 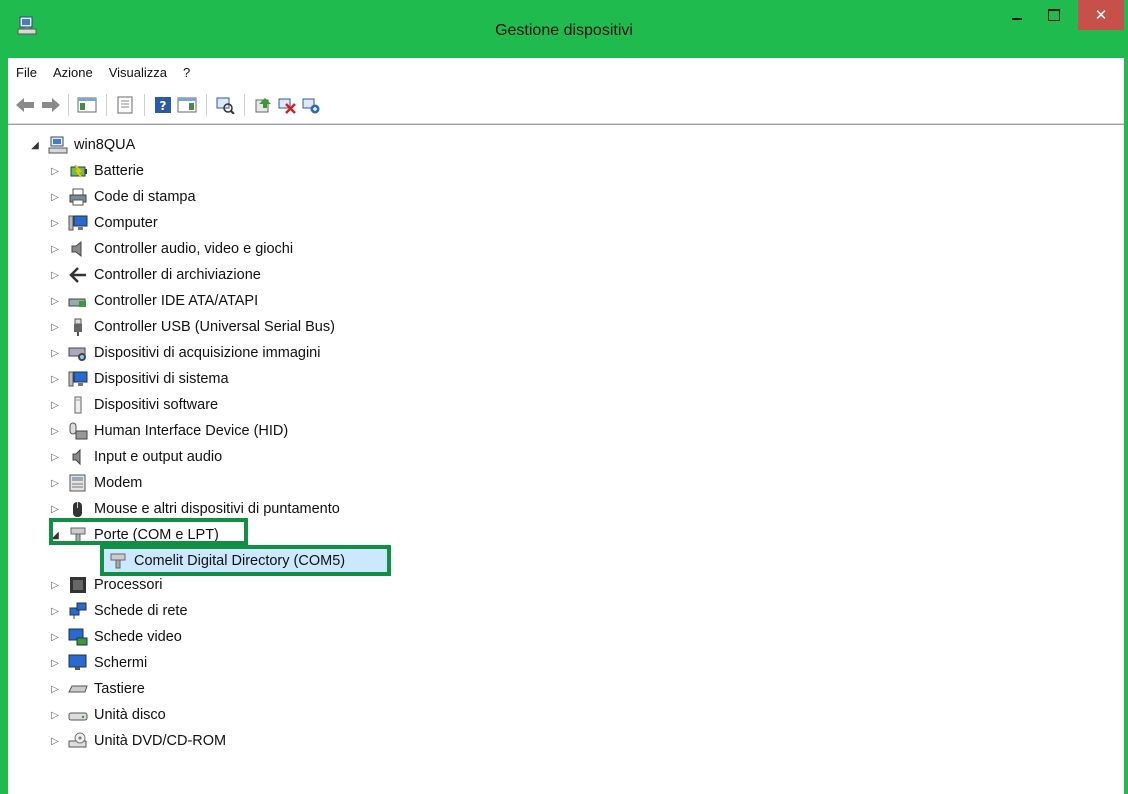 What do you see at coordinates (77, 740) in the screenshot?
I see `dvd-drive-icon` at bounding box center [77, 740].